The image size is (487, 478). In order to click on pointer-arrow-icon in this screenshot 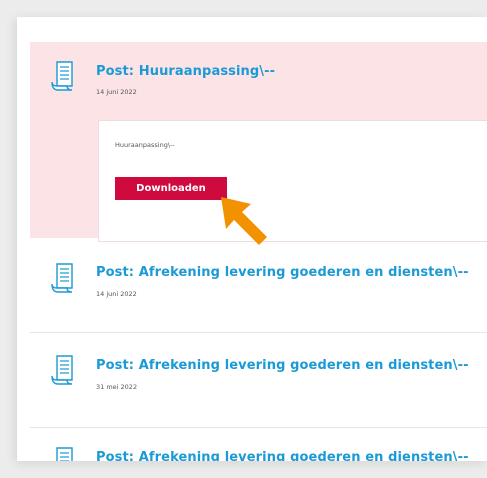, I will do `click(245, 221)`.